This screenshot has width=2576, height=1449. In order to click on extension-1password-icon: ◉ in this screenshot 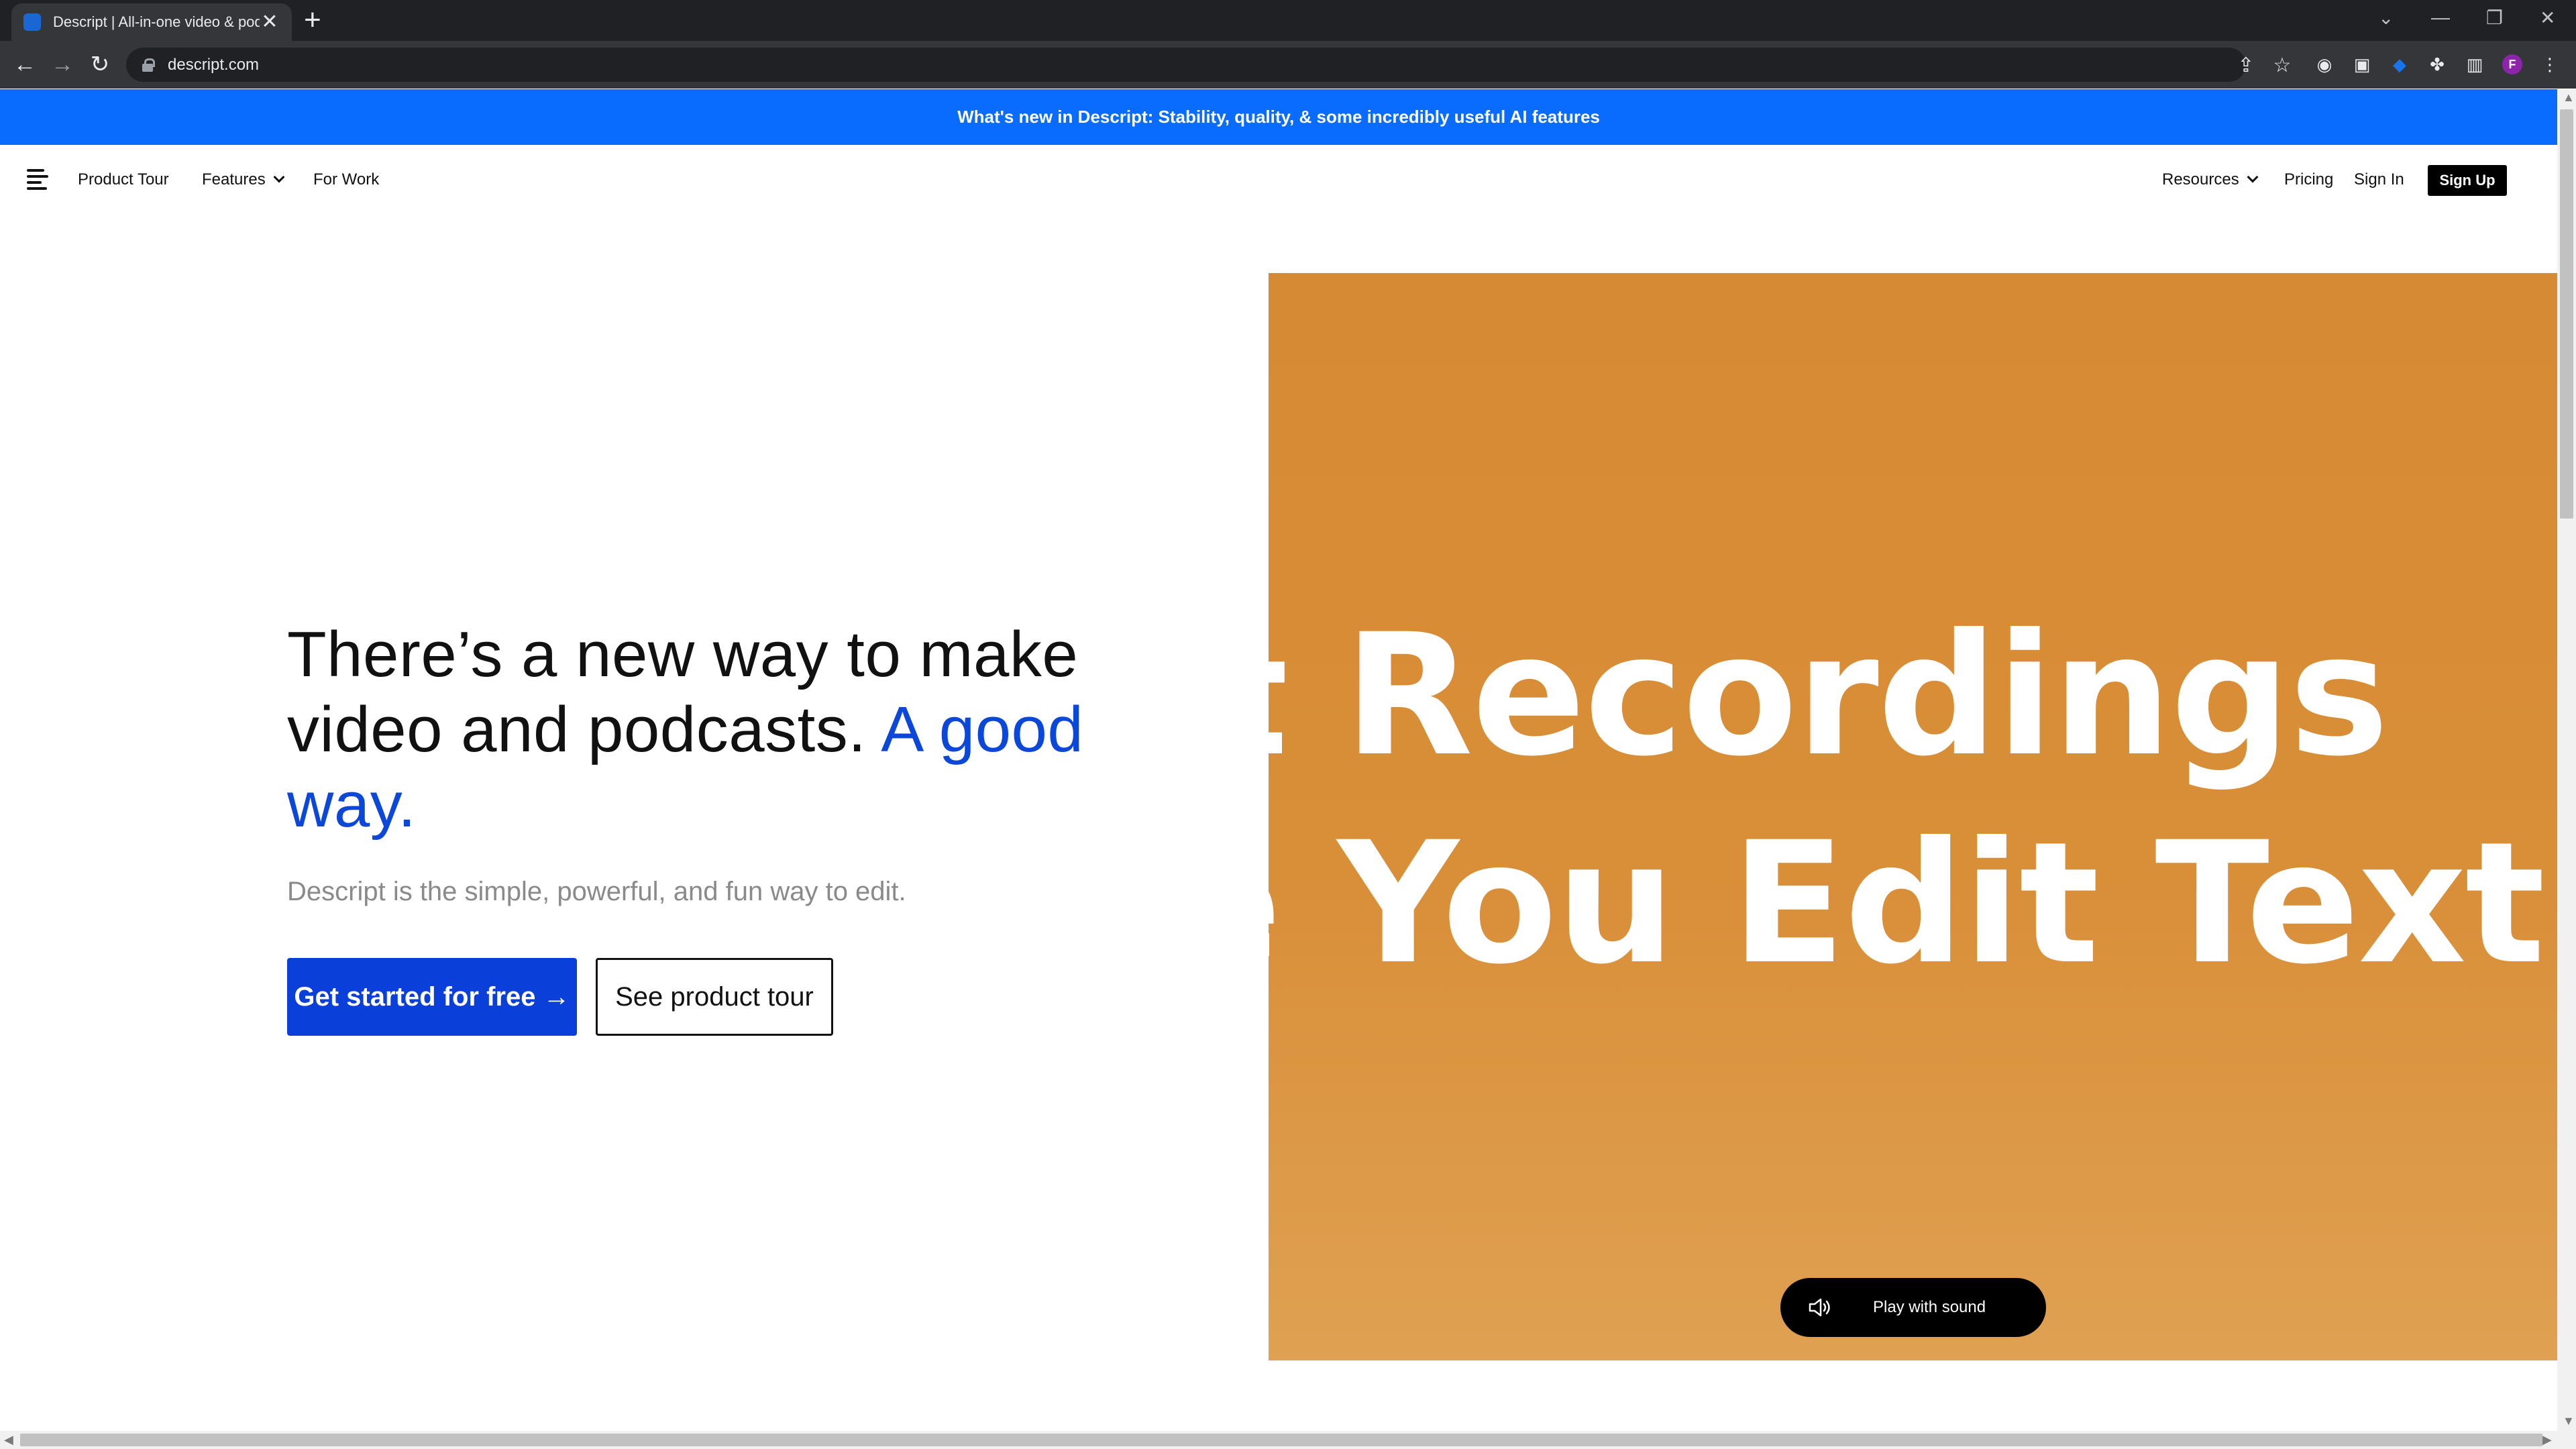, I will do `click(2324, 64)`.